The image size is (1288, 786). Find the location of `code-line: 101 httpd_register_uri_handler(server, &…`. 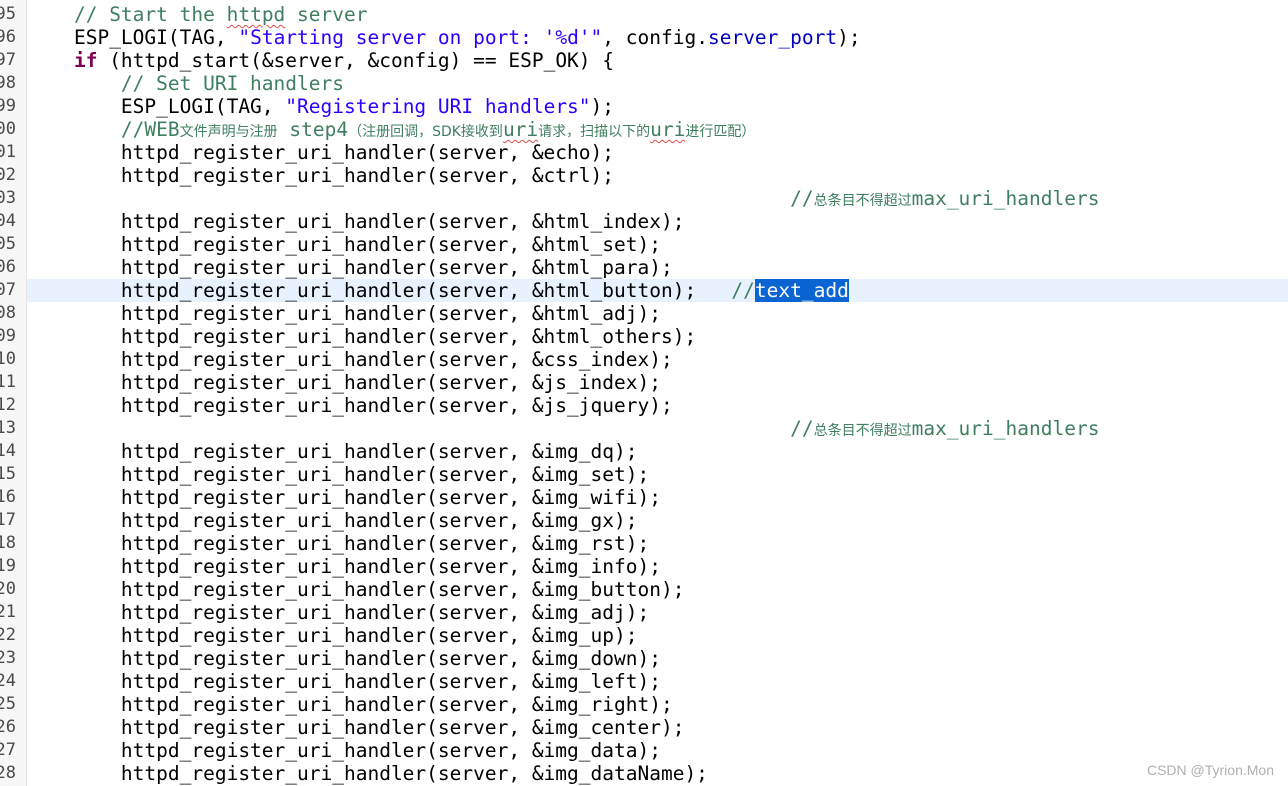

code-line: 101 httpd_register_uri_handler(server, &… is located at coordinates (644, 152).